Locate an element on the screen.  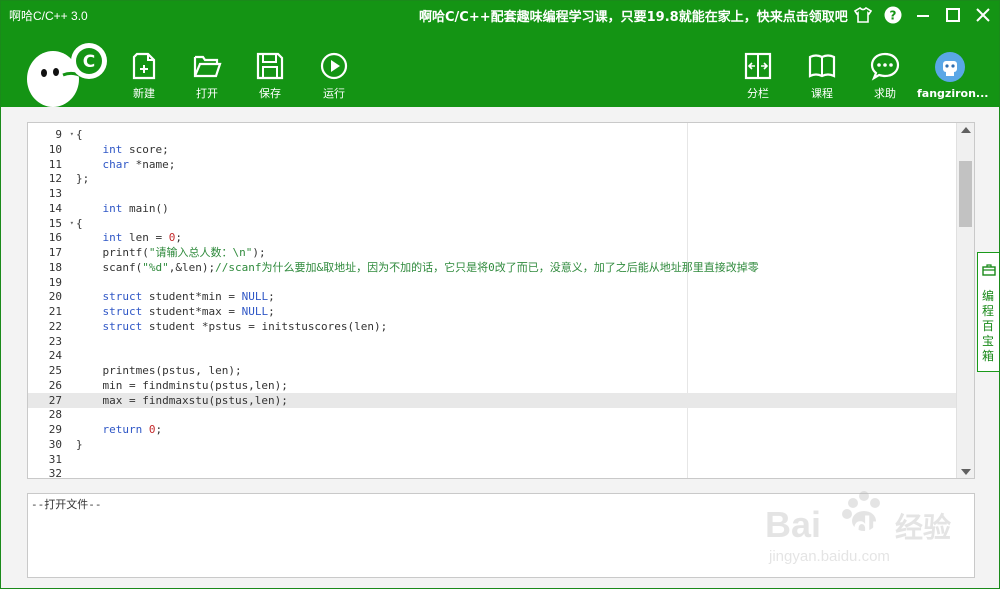
line-number-text: 24 is located at coordinates (55, 355).